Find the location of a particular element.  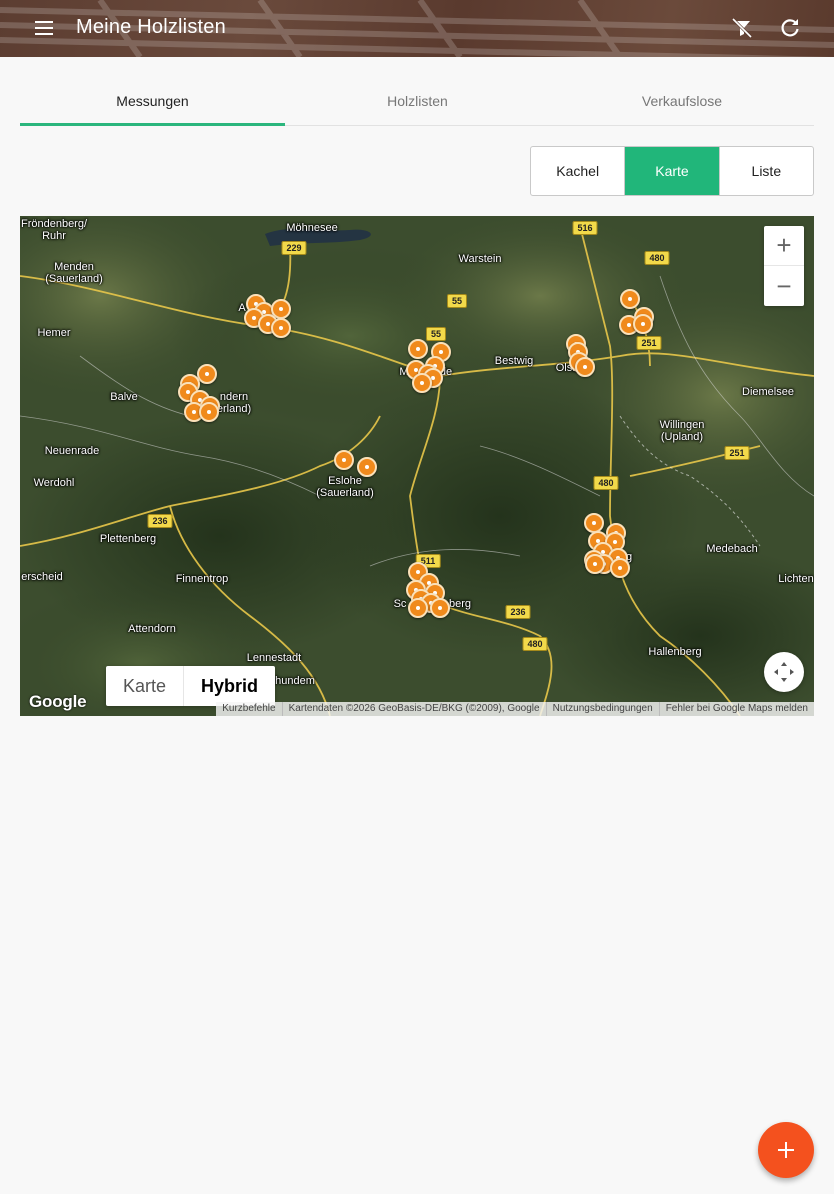

tab-holzlisten: Holzlisten is located at coordinates (417, 102).